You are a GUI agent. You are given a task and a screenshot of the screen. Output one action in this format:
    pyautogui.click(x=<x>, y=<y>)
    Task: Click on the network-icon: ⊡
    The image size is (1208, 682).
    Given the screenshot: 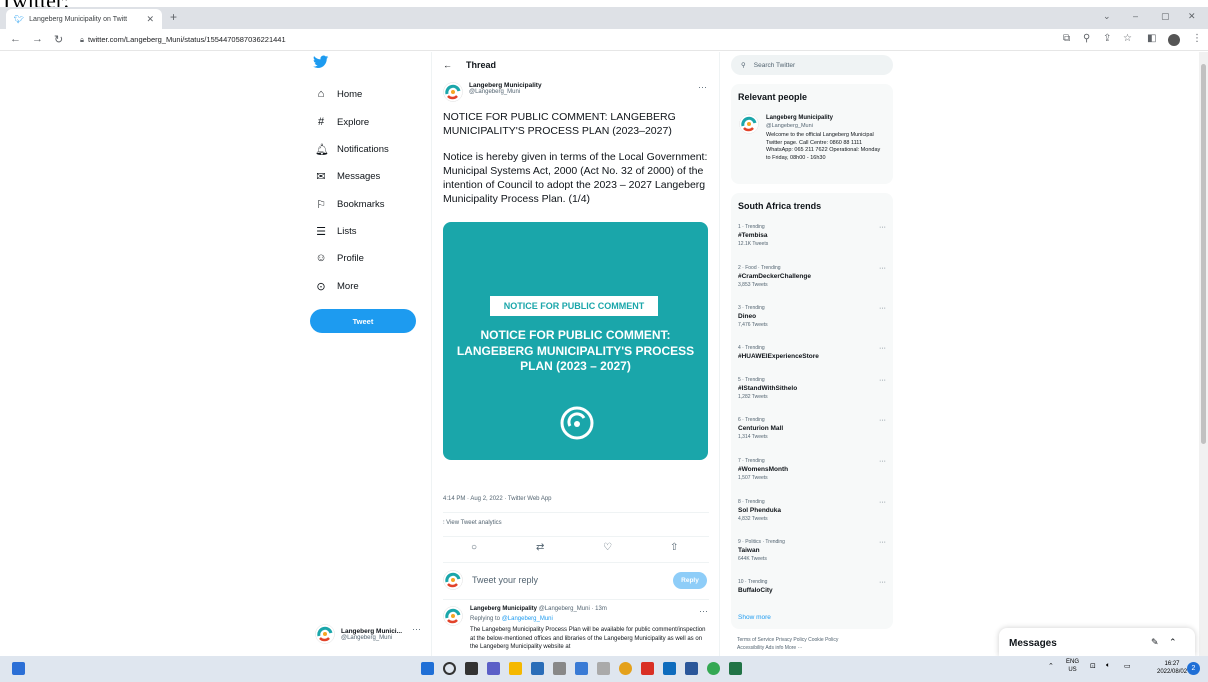 What is the action you would take?
    pyautogui.click(x=1093, y=666)
    